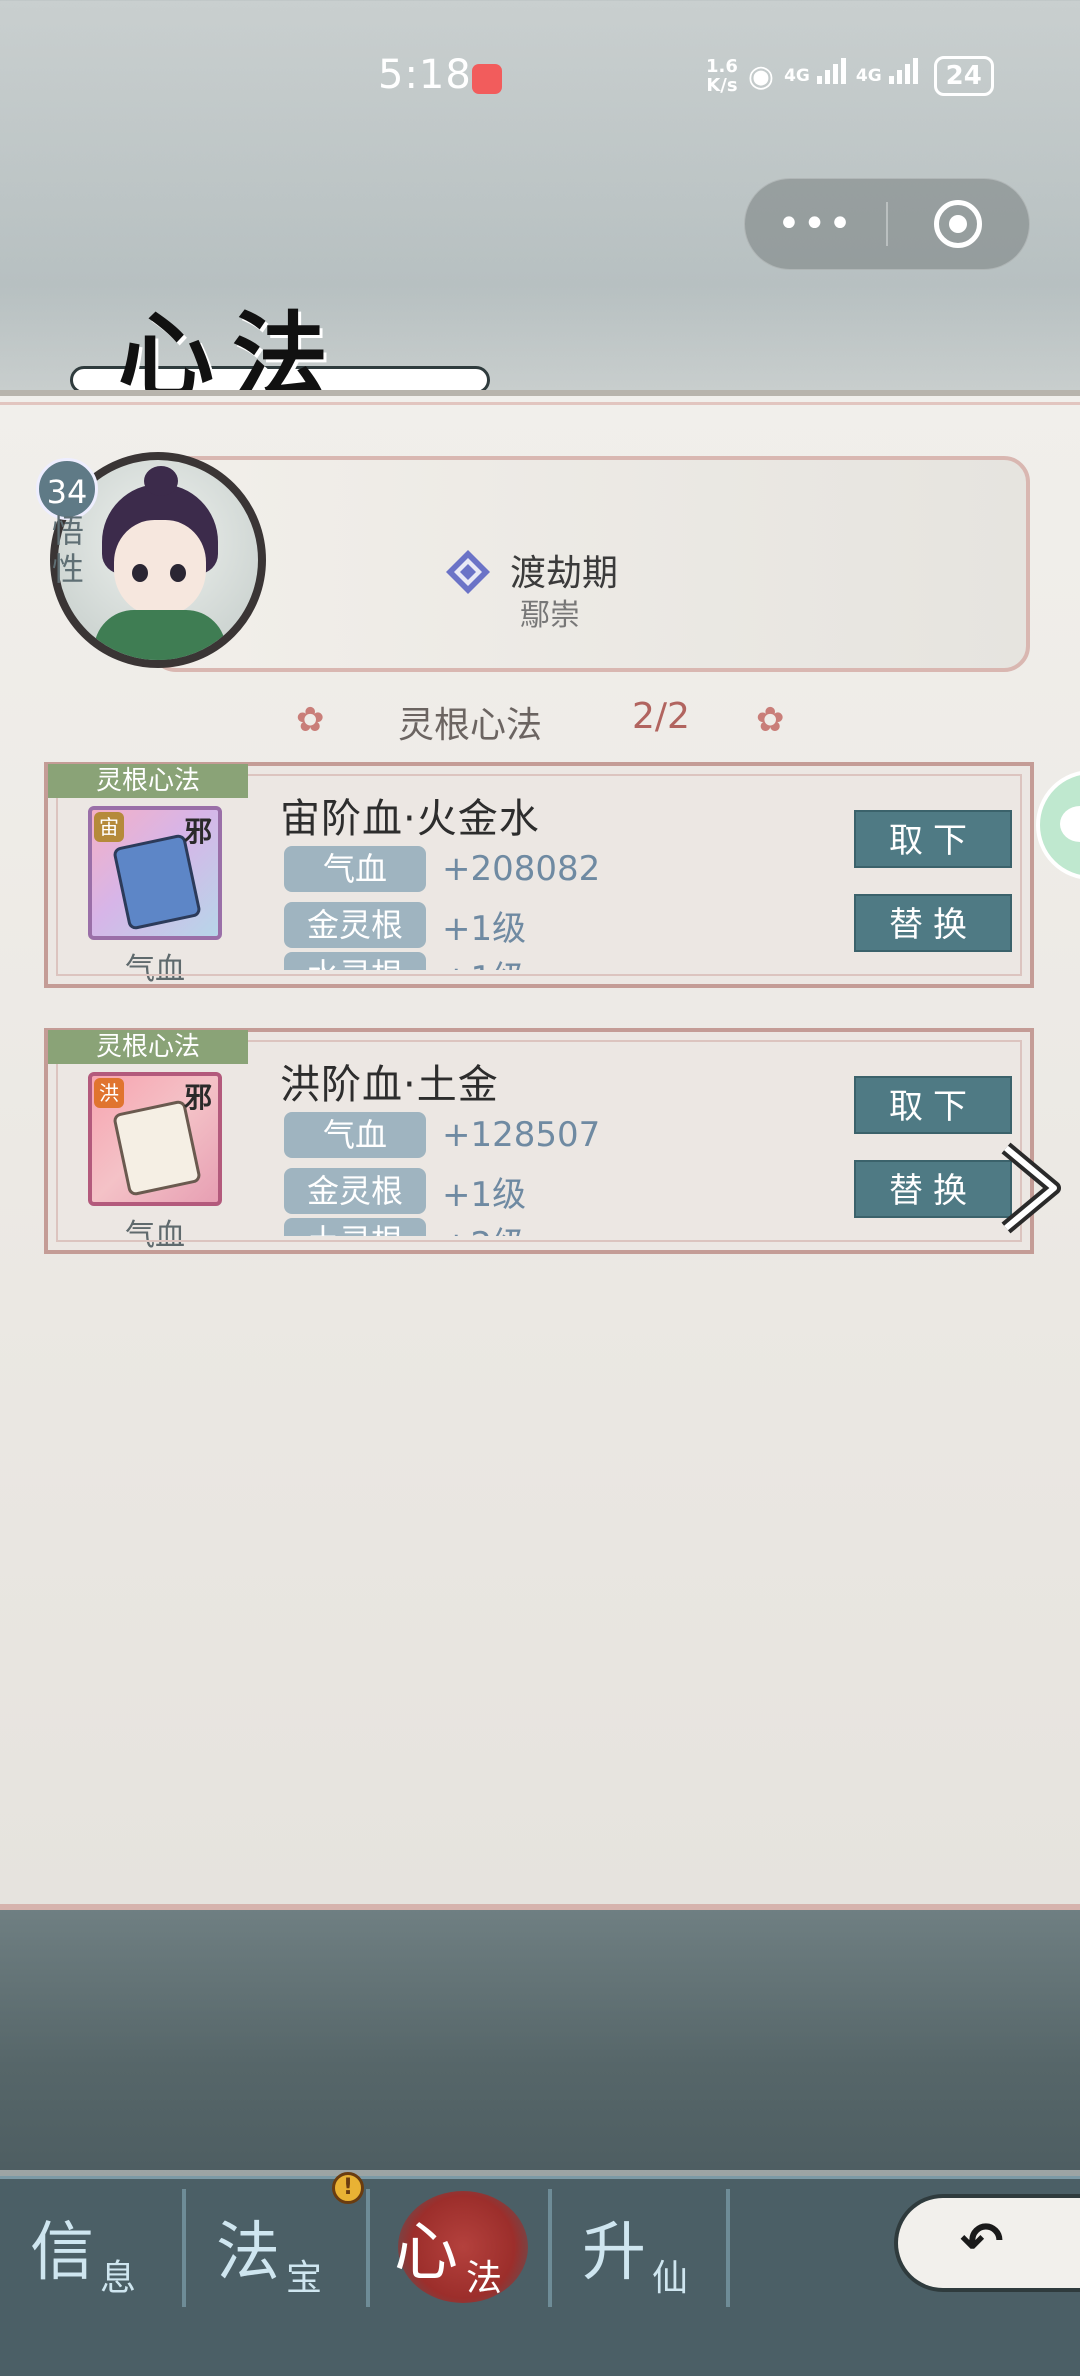  I want to click on record-circle-icon, so click(958, 224).